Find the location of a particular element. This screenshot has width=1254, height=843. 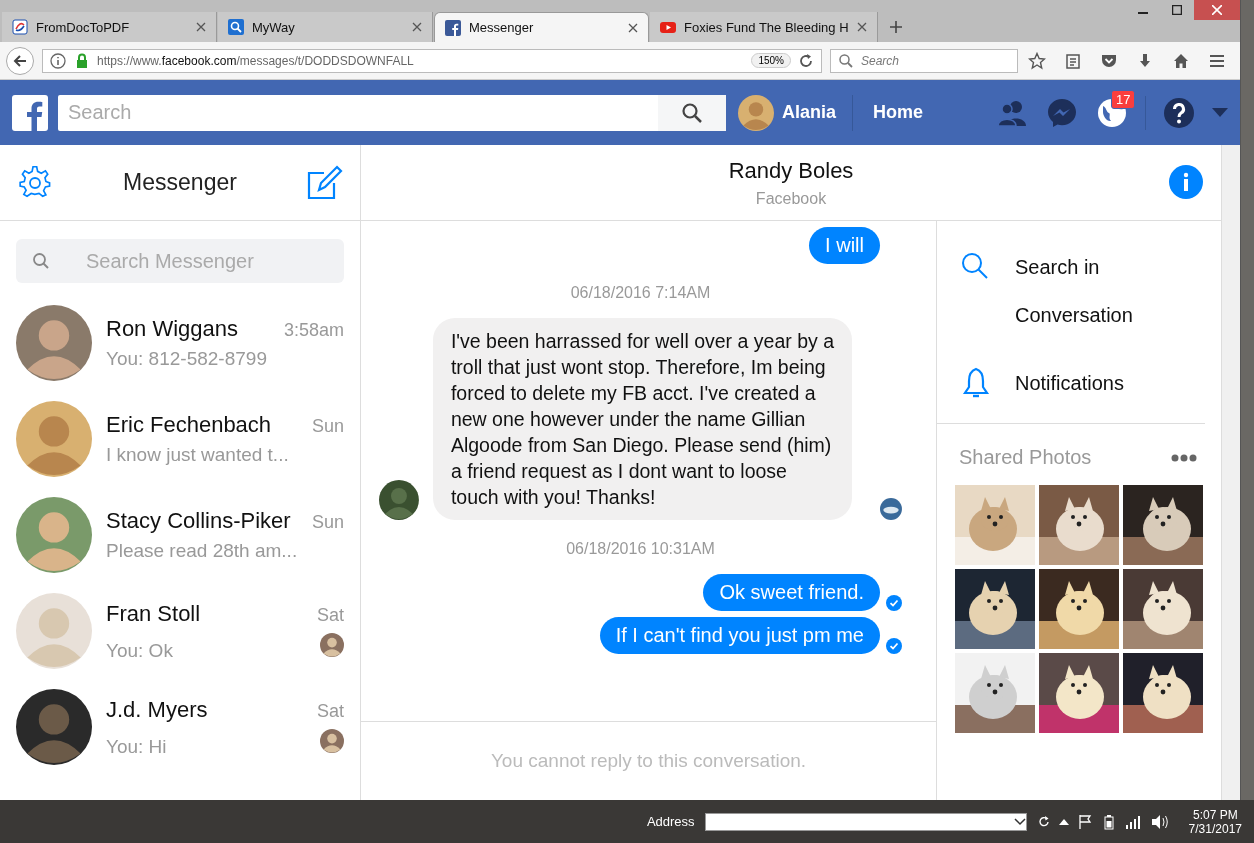

video-icon is located at coordinates (668, 27).